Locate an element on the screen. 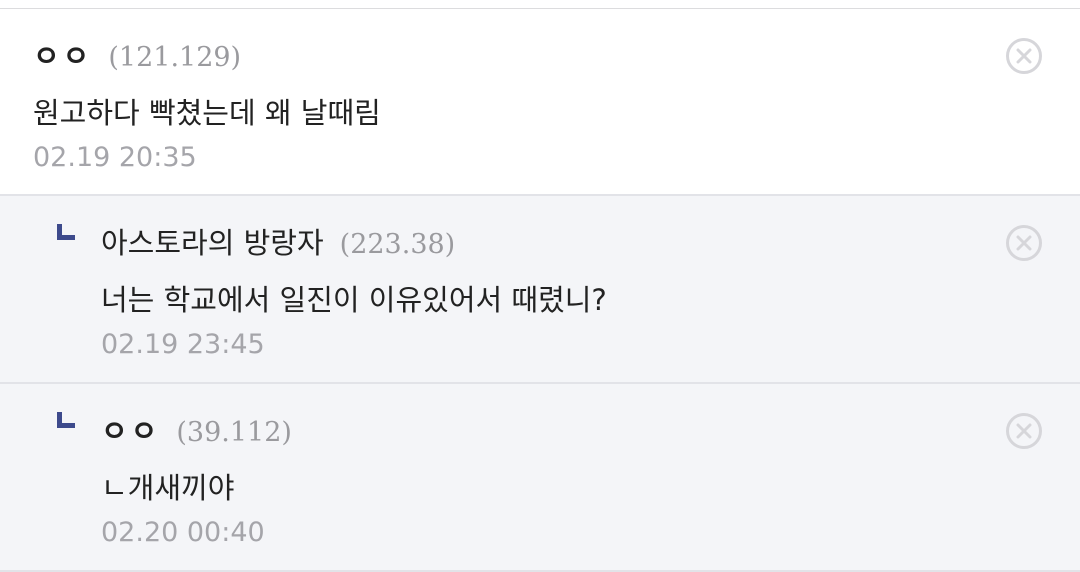 The image size is (1080, 572). top-divider is located at coordinates (540, 4).